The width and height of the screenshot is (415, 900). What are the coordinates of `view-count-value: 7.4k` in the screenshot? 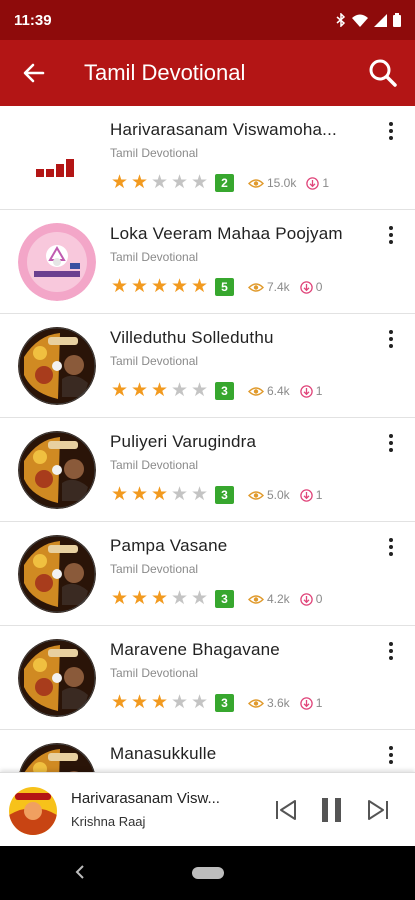 It's located at (278, 287).